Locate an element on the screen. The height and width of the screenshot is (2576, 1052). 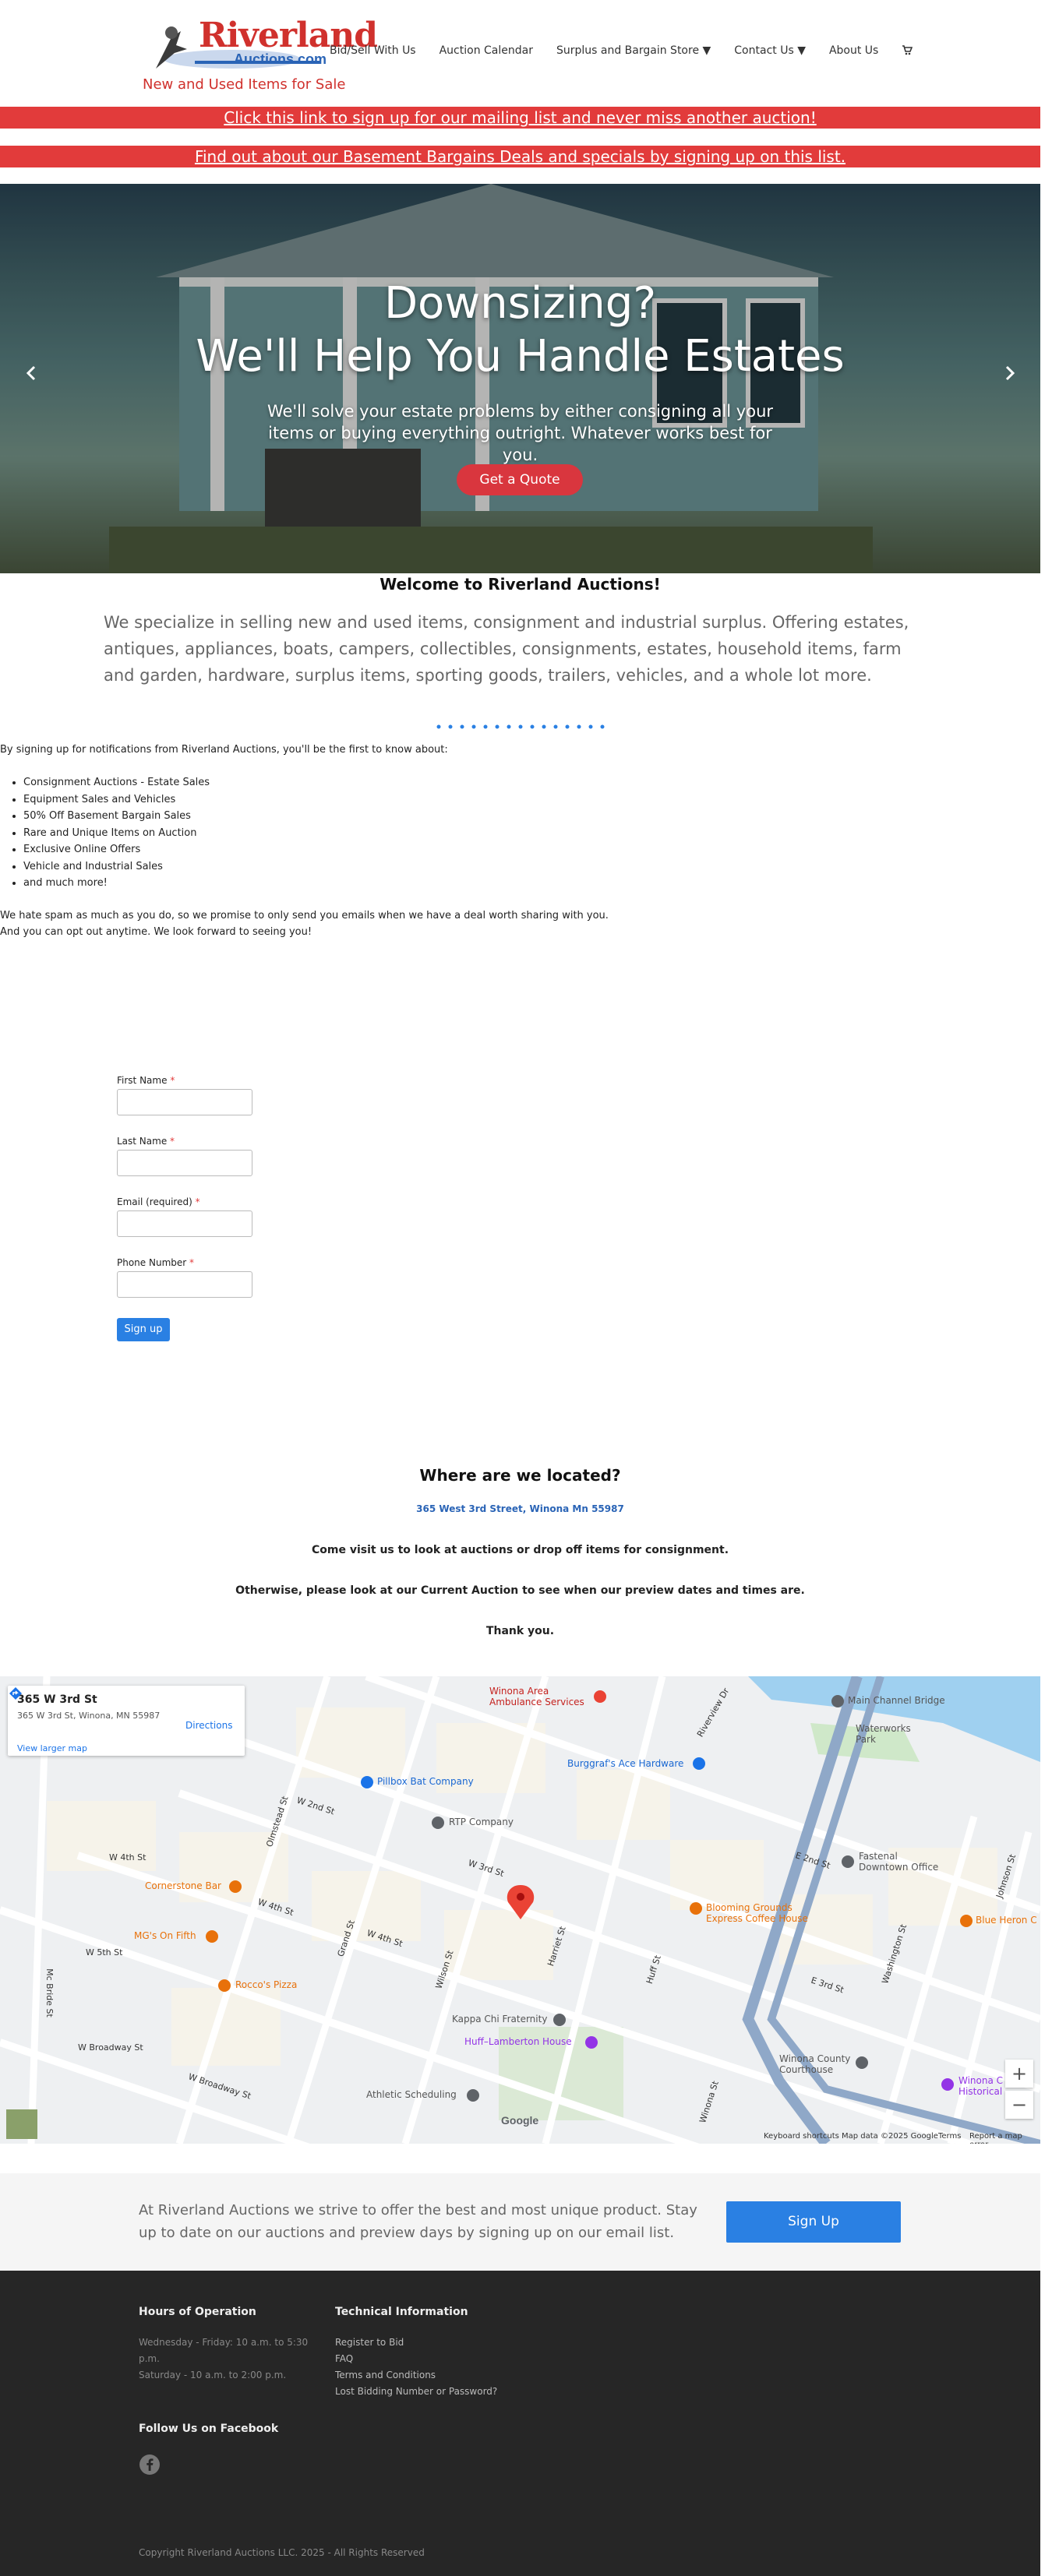
location-line-3: Thank you. is located at coordinates (520, 1631).